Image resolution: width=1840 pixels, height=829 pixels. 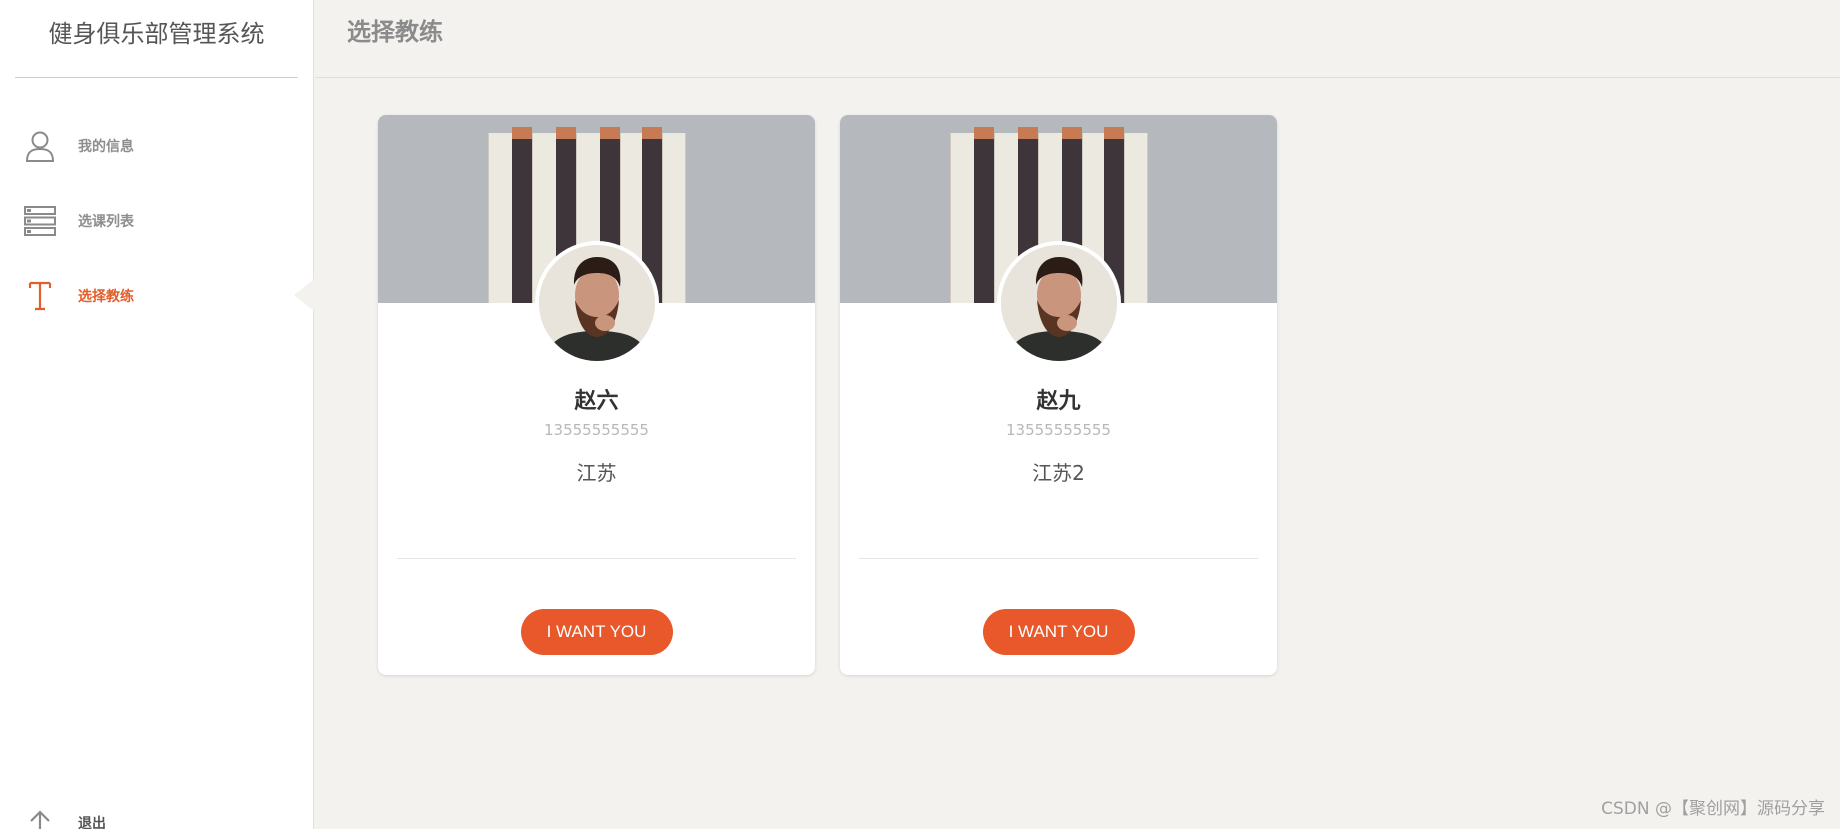 I want to click on page-title: 选择教练, so click(x=395, y=32).